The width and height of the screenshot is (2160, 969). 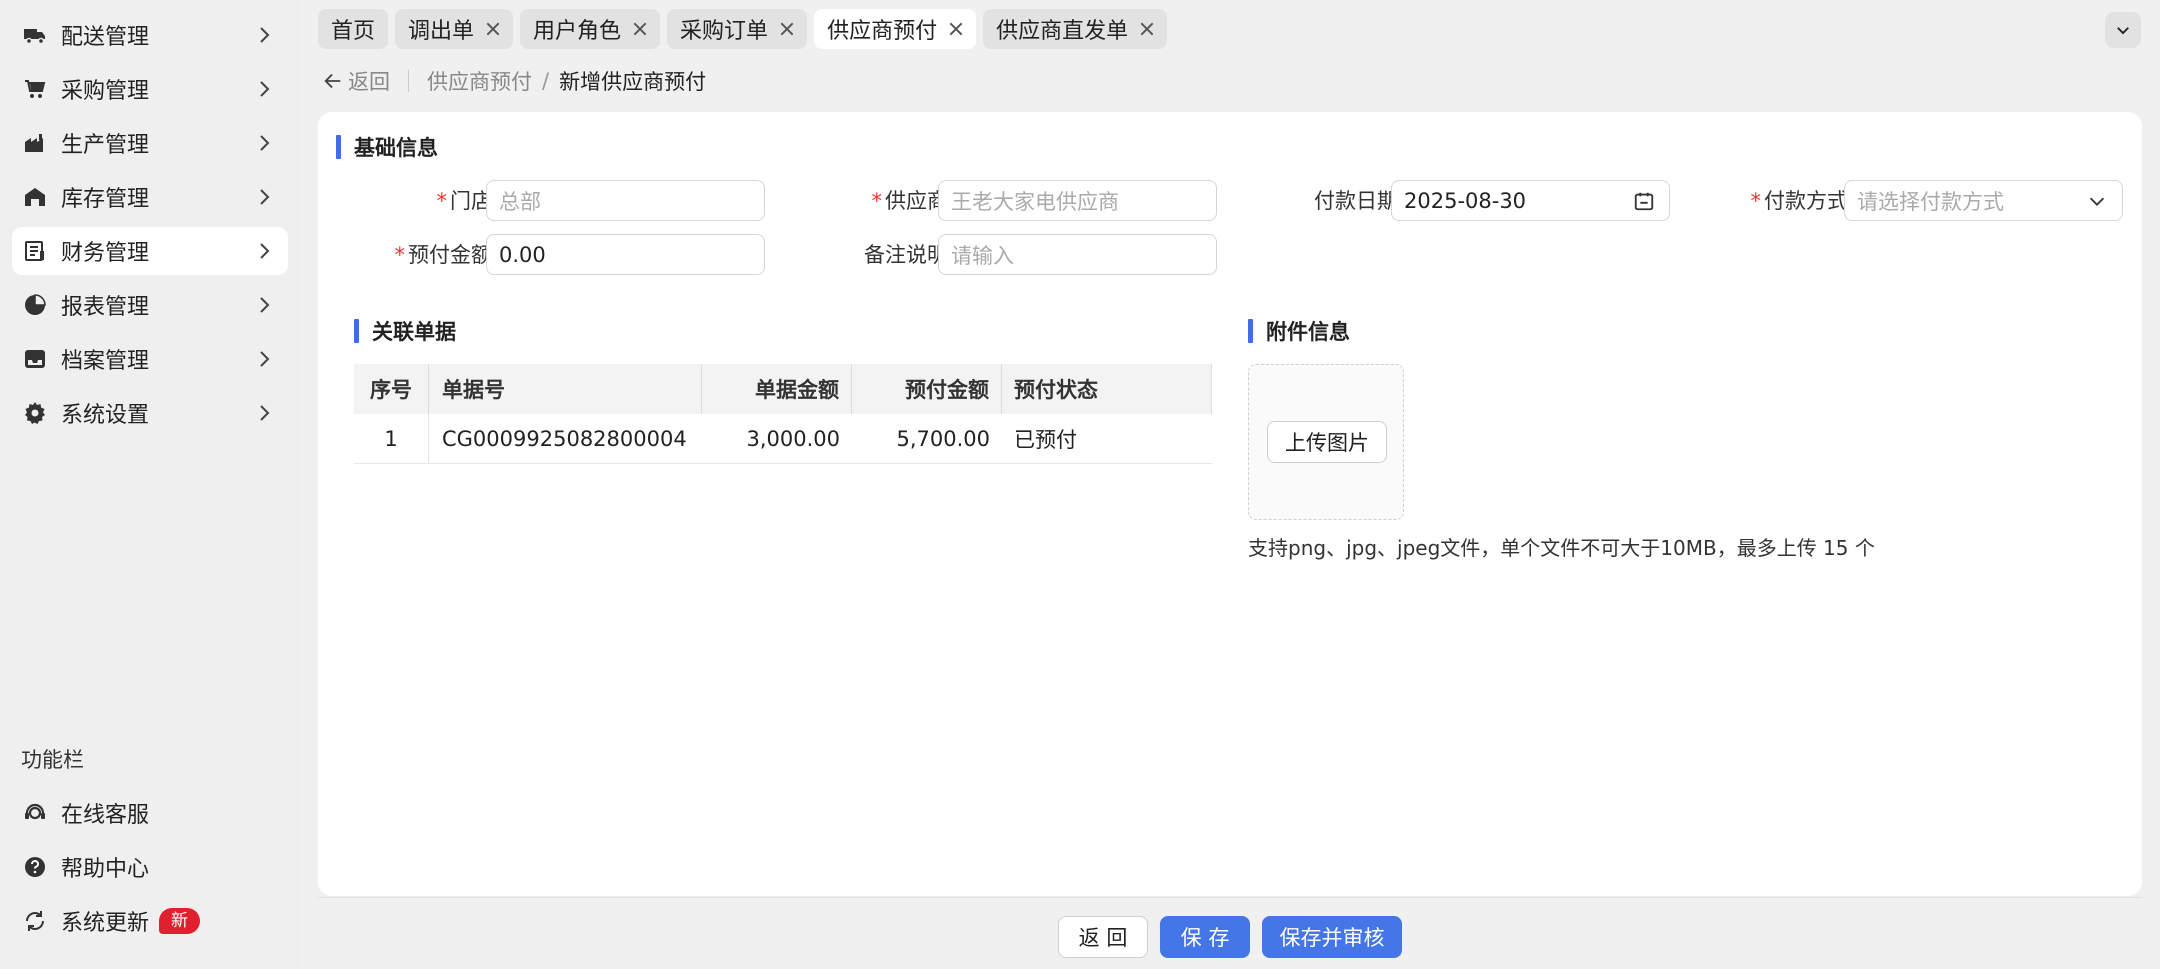 I want to click on remark-placeholder: 请输入, so click(x=982, y=255).